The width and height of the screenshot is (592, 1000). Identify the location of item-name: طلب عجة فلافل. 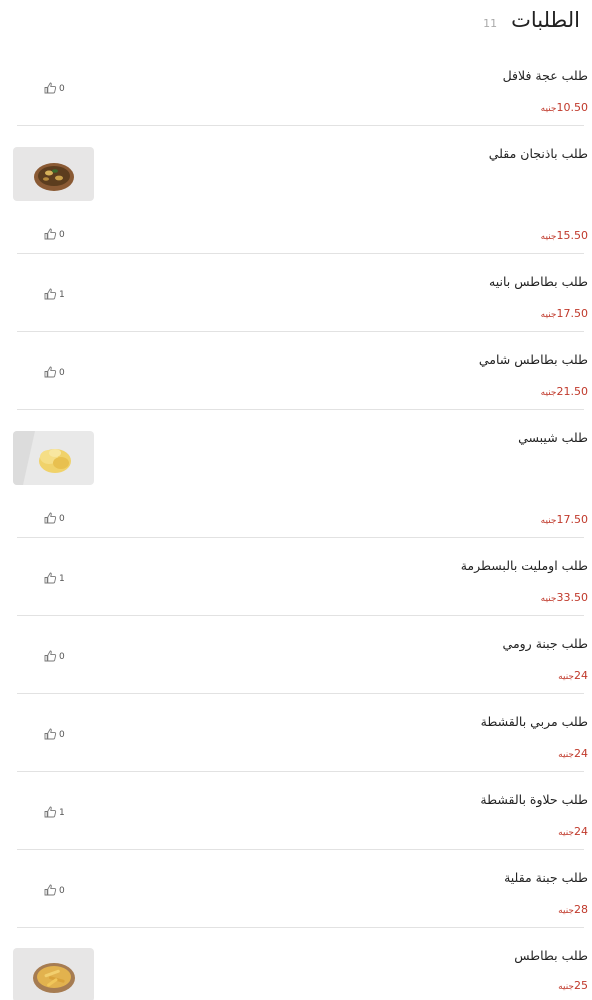
(545, 75).